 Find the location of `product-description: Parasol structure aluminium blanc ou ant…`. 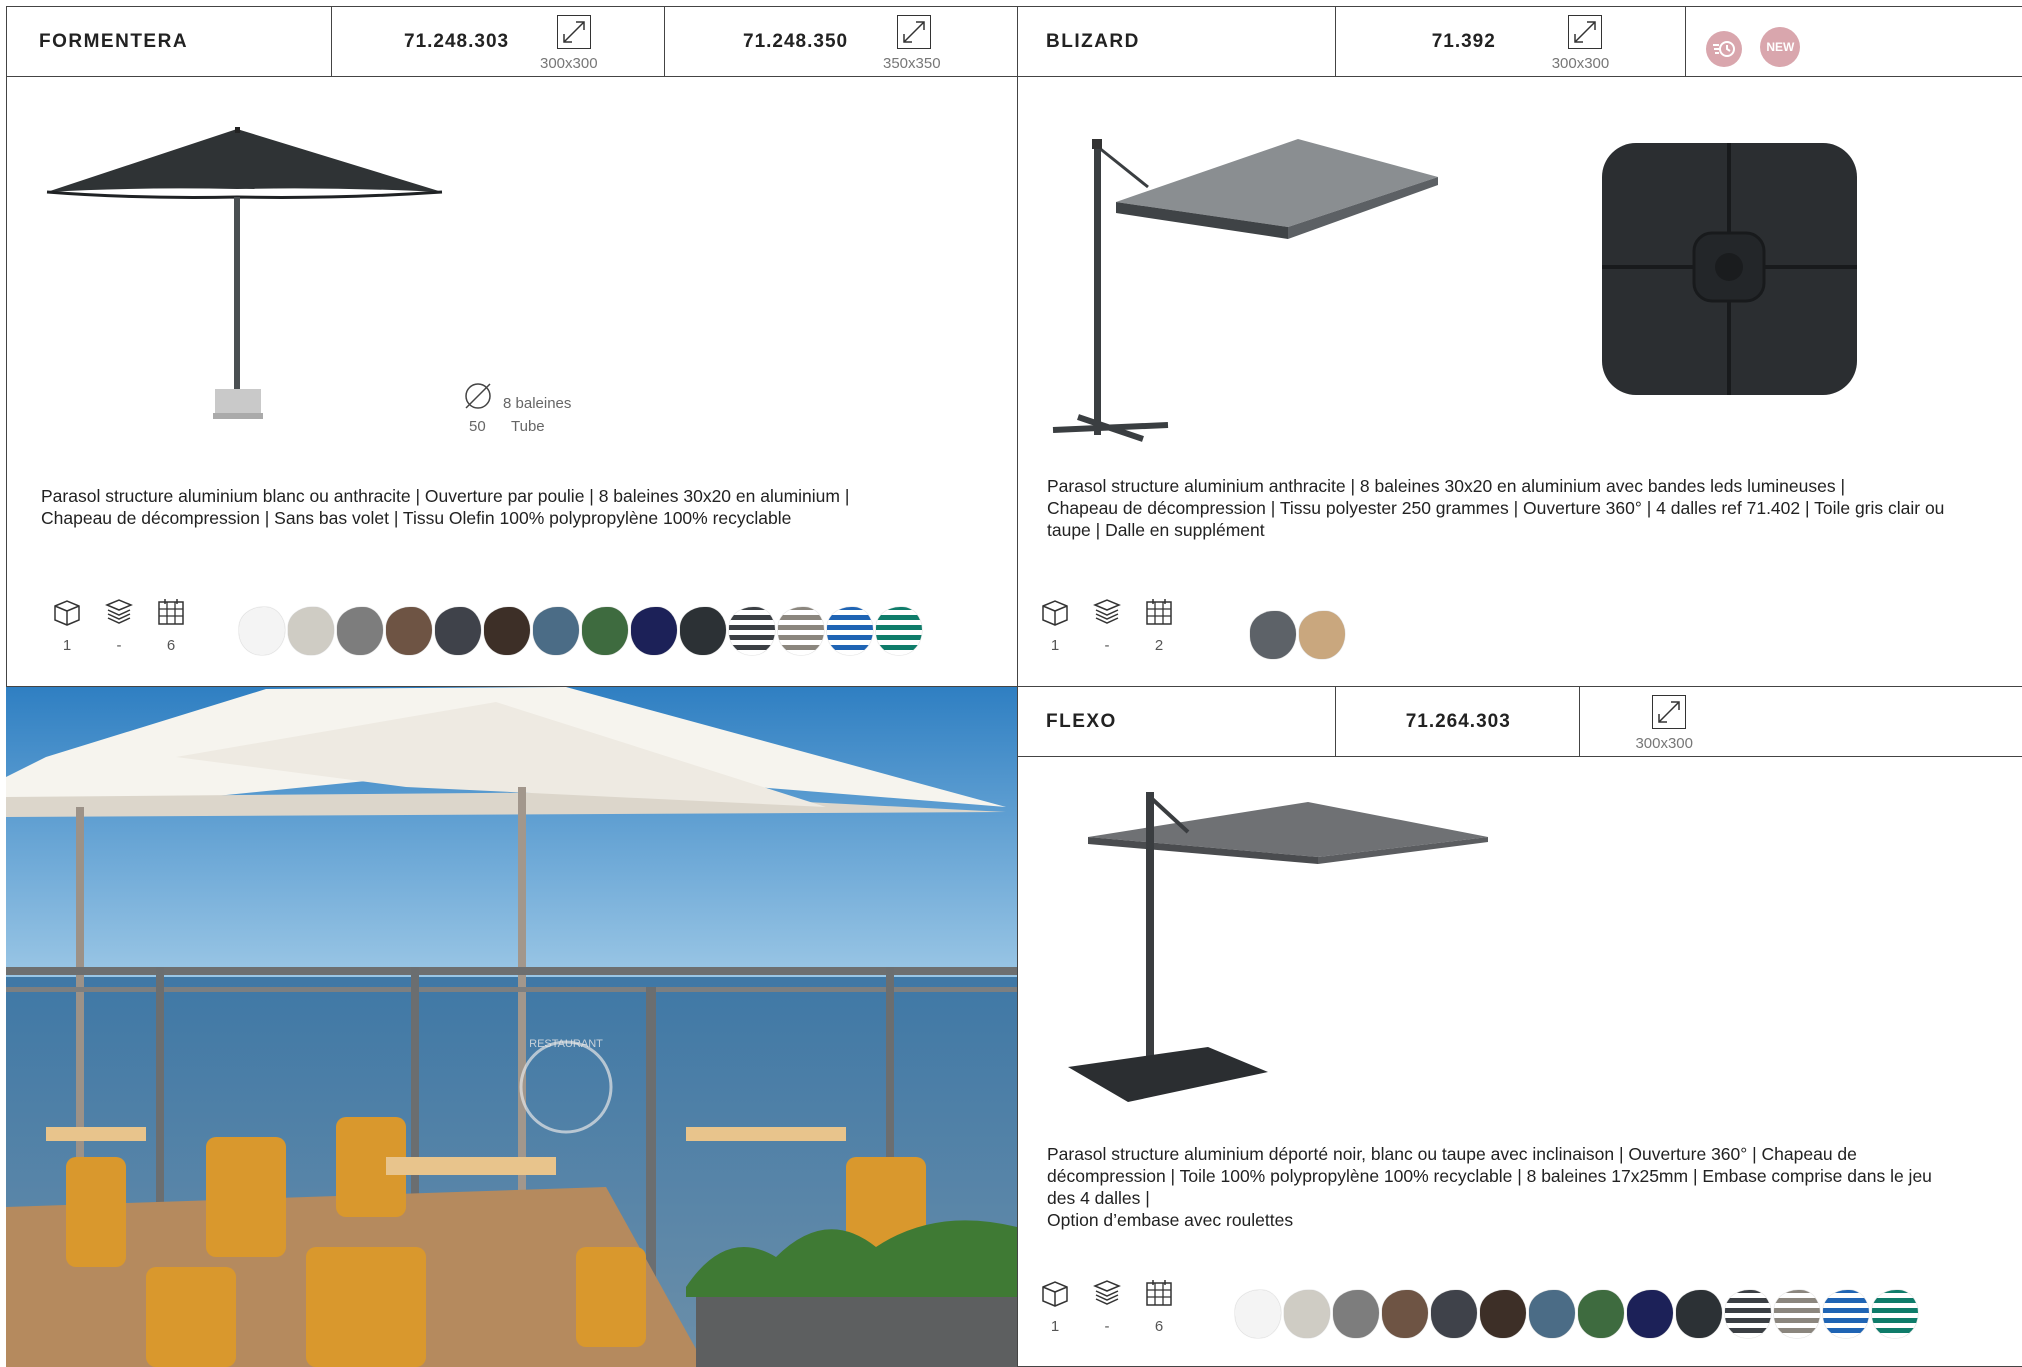

product-description: Parasol structure aluminium blanc ou ant… is located at coordinates (445, 507).